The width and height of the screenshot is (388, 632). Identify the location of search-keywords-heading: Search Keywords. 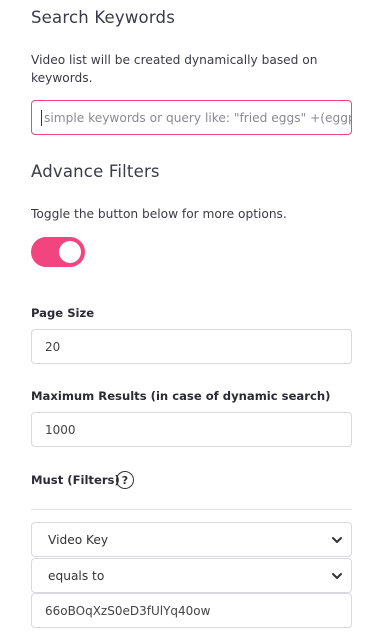
(103, 17).